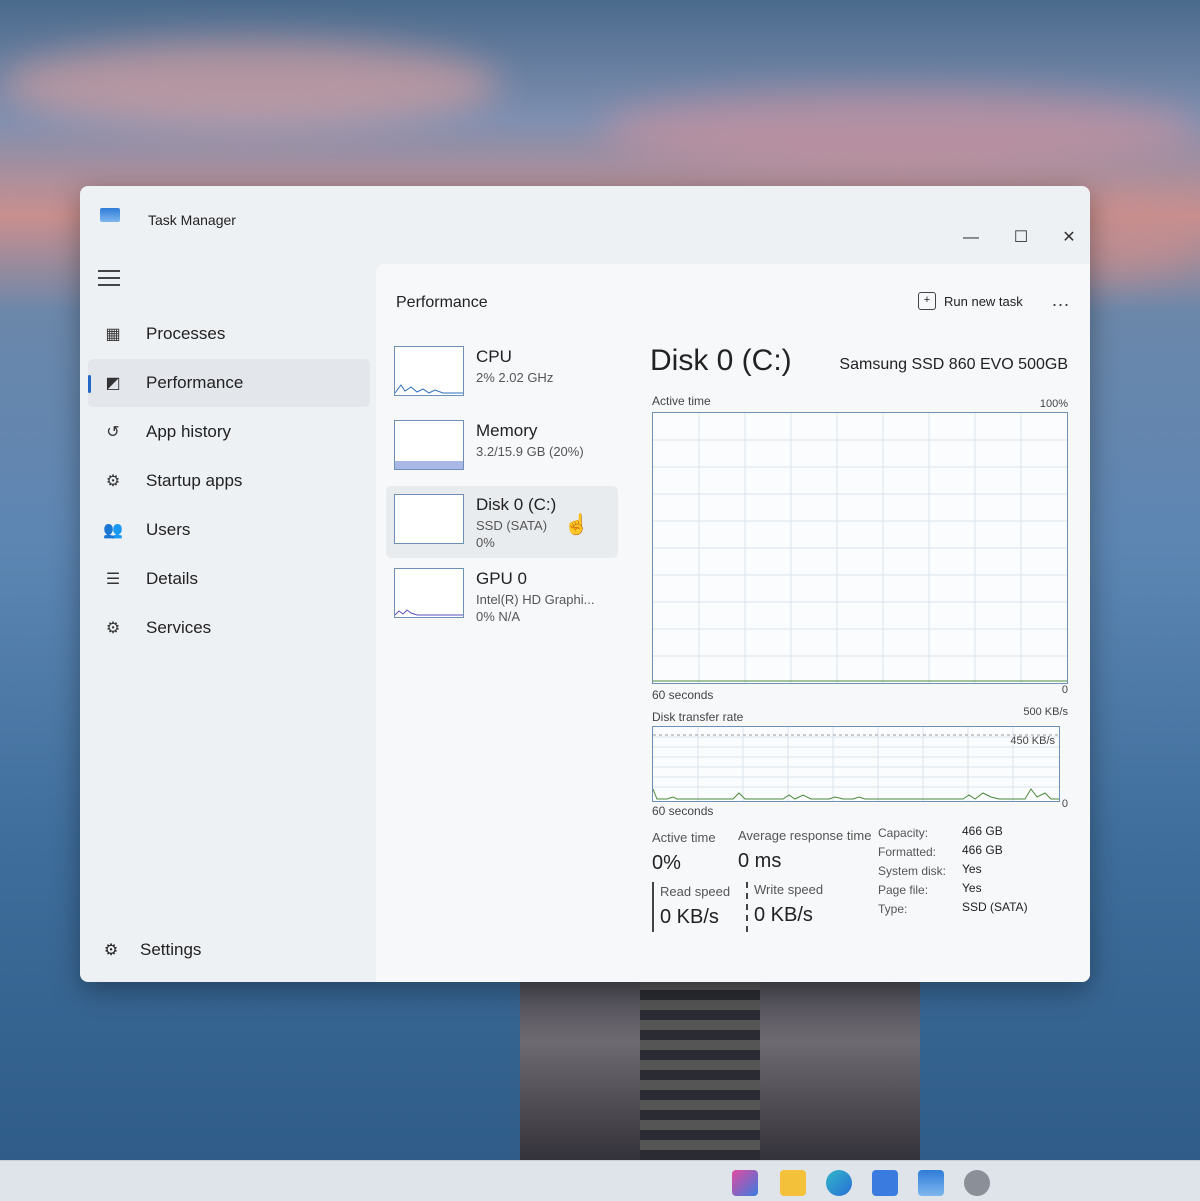 The height and width of the screenshot is (1201, 1200). Describe the element at coordinates (931, 1183) in the screenshot. I see `task-manager-icon` at that location.